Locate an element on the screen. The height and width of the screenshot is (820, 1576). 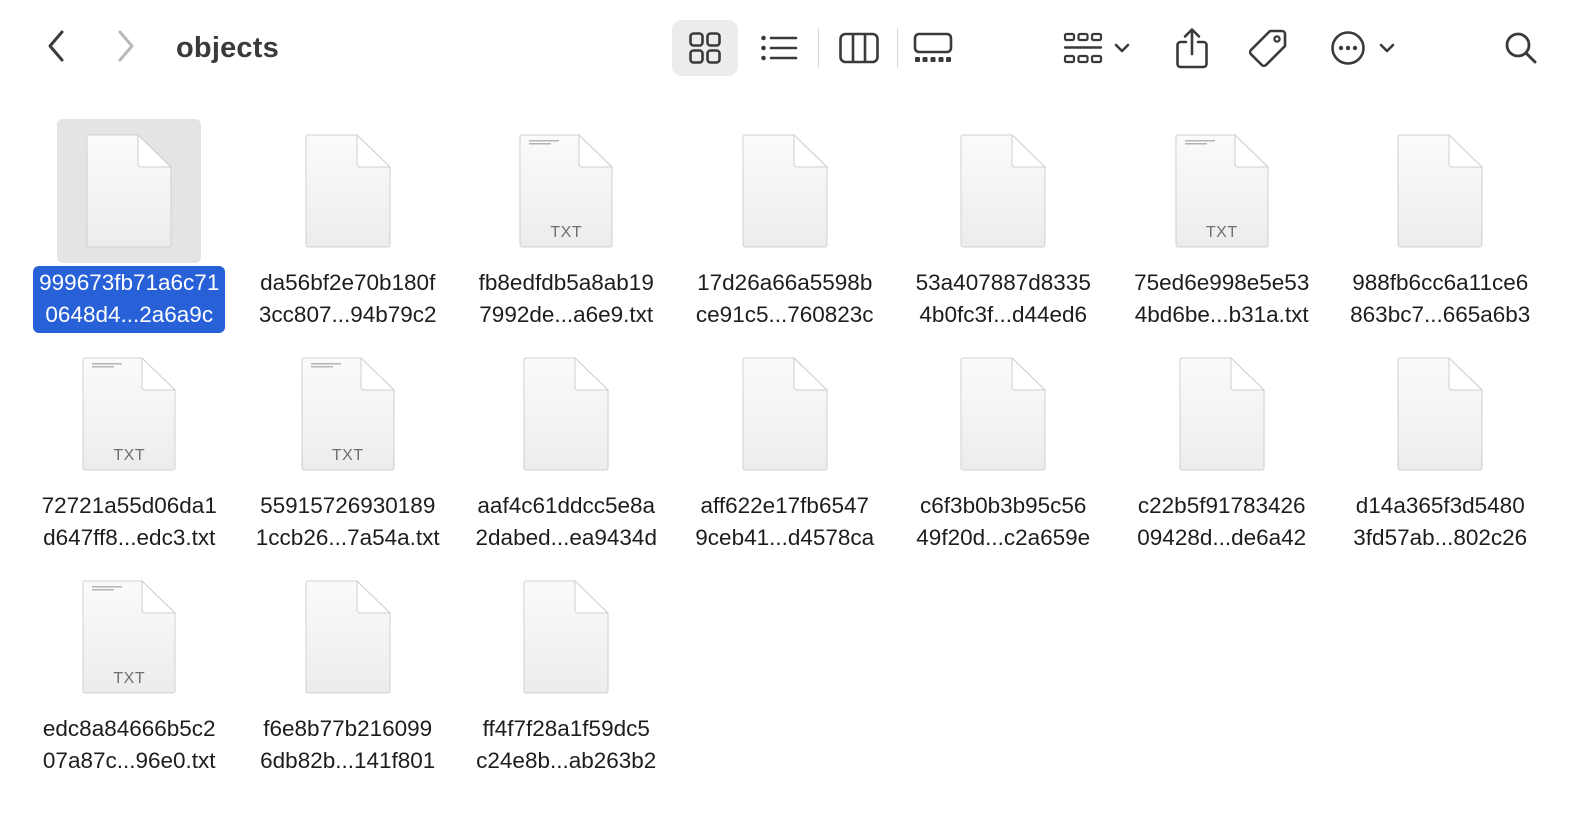
search-button is located at coordinates (1521, 48).